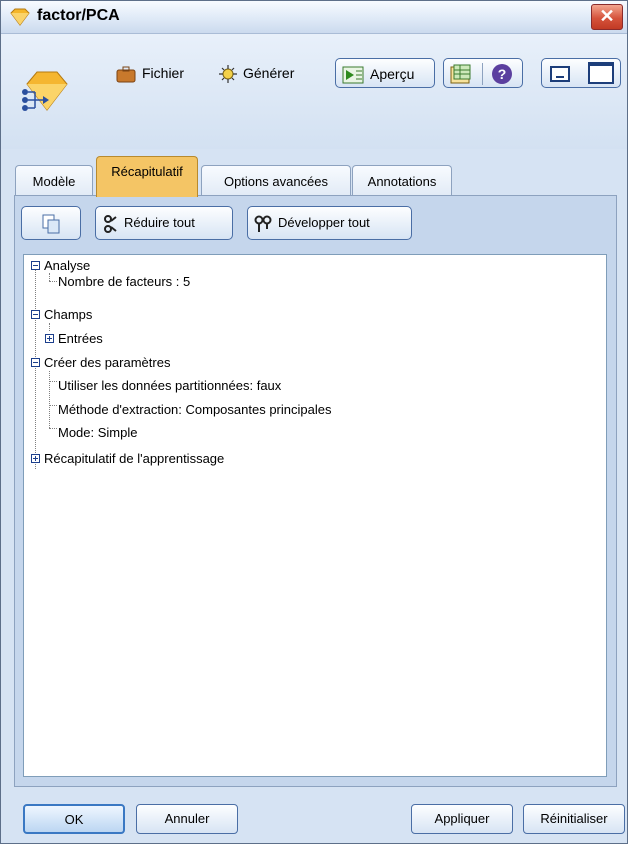  I want to click on tab-annotations: Annotations, so click(402, 180).